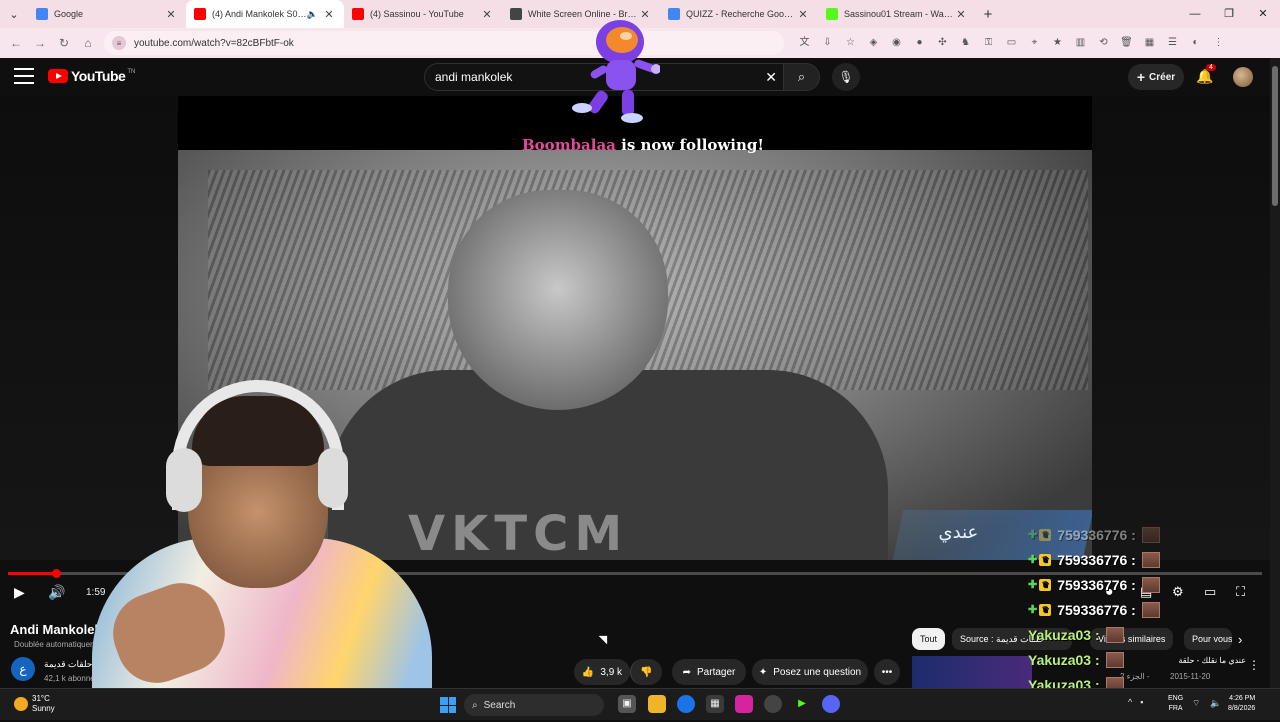 This screenshot has width=1280, height=722. Describe the element at coordinates (1080, 42) in the screenshot. I see `split-screen-icon: ▥` at that location.